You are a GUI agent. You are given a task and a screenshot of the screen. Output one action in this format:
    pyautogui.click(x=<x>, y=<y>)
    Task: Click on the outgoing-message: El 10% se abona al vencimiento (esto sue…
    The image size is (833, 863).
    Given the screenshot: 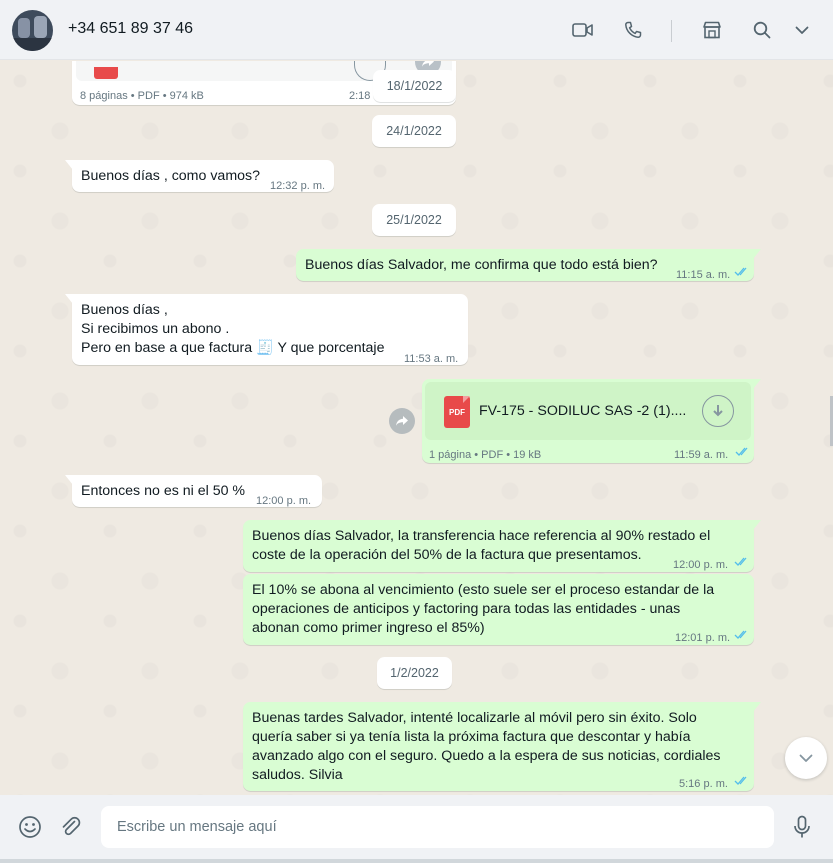 What is the action you would take?
    pyautogui.click(x=498, y=609)
    